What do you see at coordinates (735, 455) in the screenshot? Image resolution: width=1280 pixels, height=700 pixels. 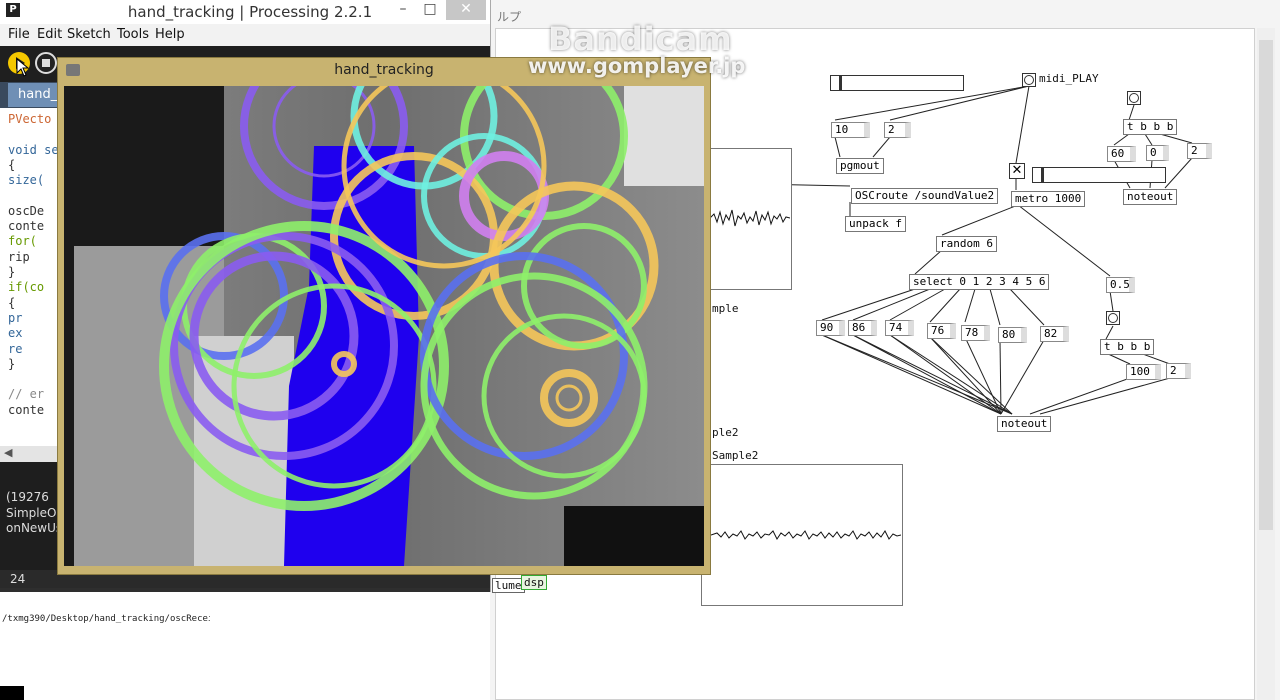 I see `pd-array-title-sample2: Sample2` at bounding box center [735, 455].